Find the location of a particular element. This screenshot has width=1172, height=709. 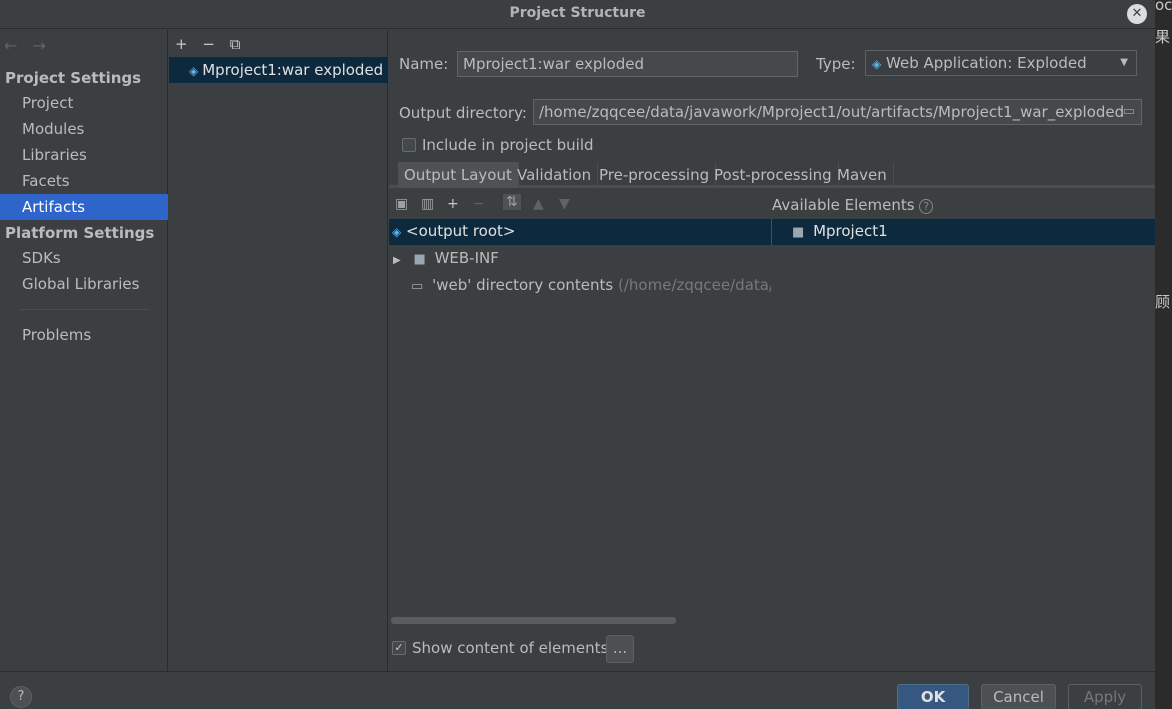

remove-icon: − is located at coordinates (208, 44).